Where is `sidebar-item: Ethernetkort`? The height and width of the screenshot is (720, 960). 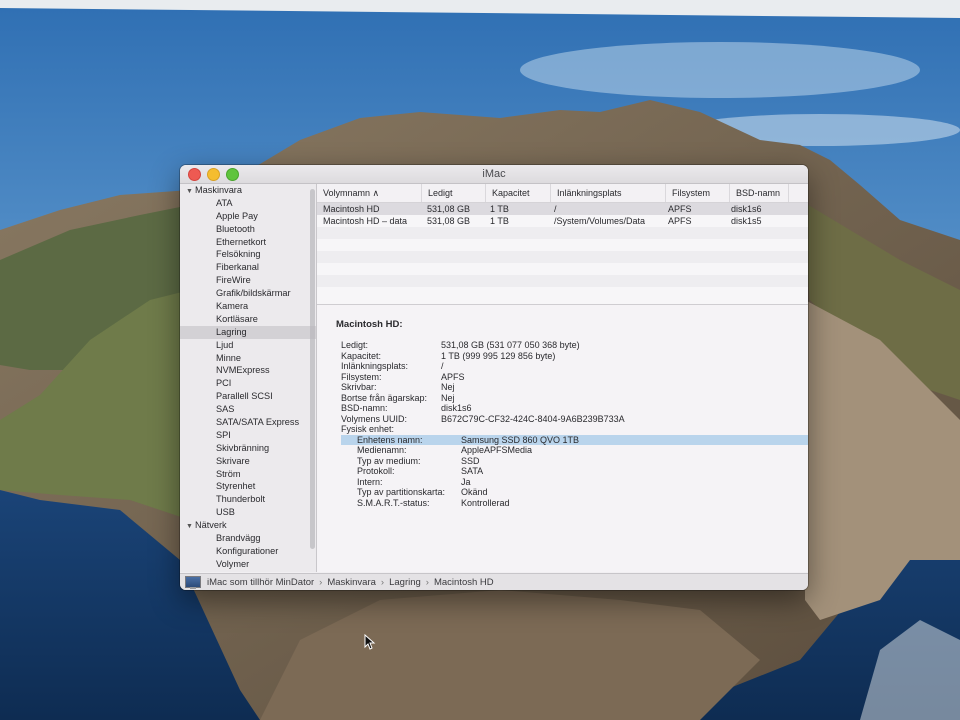 sidebar-item: Ethernetkort is located at coordinates (248, 242).